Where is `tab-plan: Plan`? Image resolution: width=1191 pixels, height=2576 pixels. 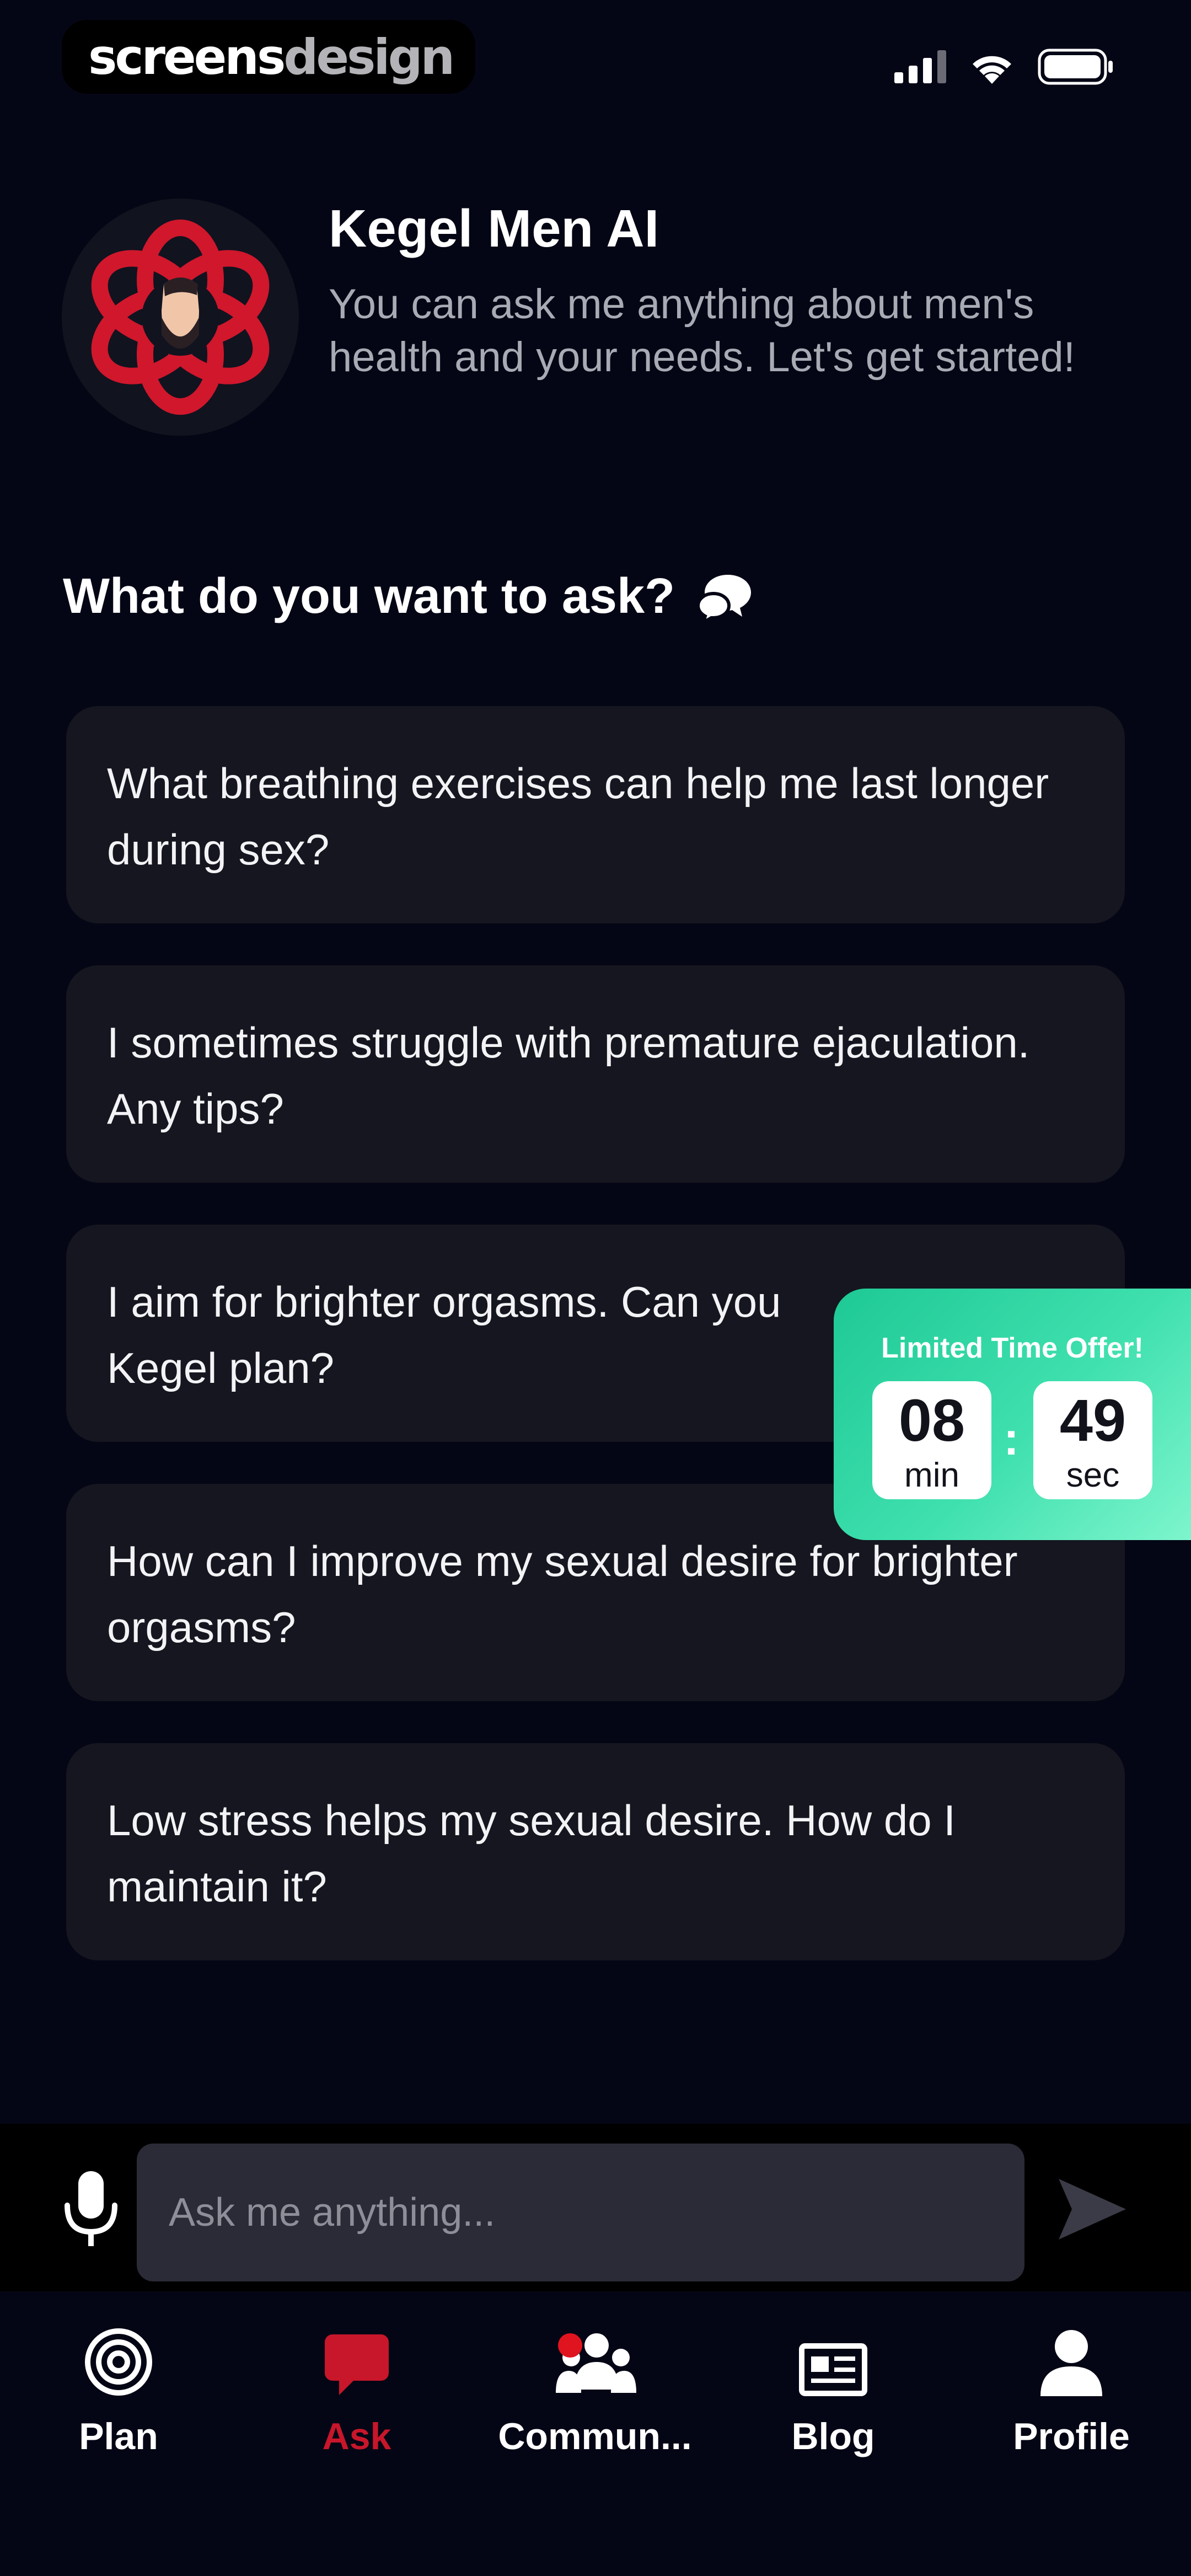 tab-plan: Plan is located at coordinates (119, 2393).